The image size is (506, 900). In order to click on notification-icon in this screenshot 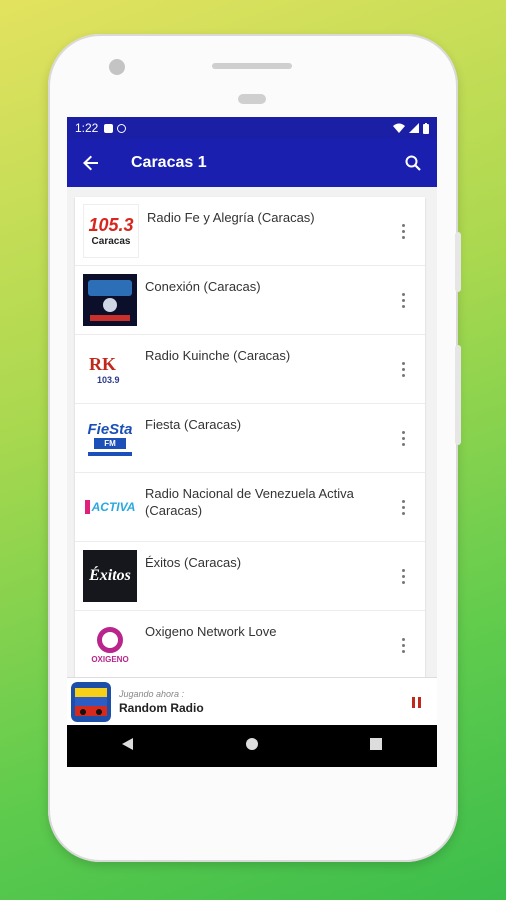, I will do `click(109, 128)`.